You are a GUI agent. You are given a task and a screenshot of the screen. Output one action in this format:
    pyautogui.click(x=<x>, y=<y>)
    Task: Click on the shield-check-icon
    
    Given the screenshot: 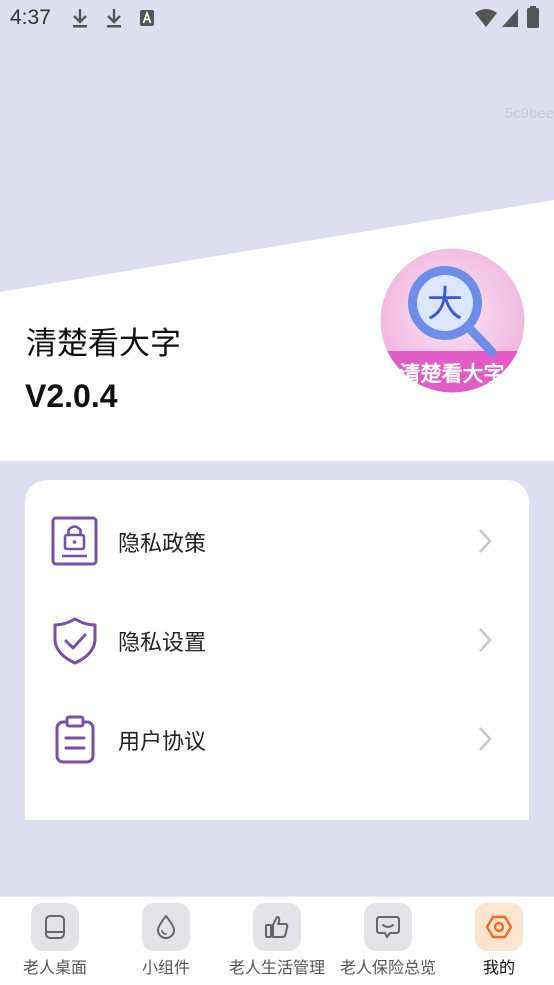 What is the action you would take?
    pyautogui.click(x=75, y=641)
    